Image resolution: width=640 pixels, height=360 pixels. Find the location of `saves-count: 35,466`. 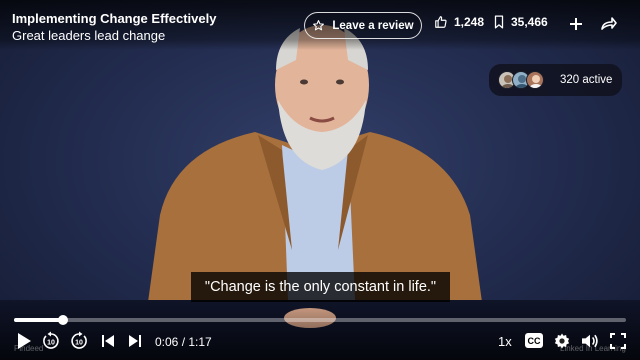

saves-count: 35,466 is located at coordinates (529, 22).